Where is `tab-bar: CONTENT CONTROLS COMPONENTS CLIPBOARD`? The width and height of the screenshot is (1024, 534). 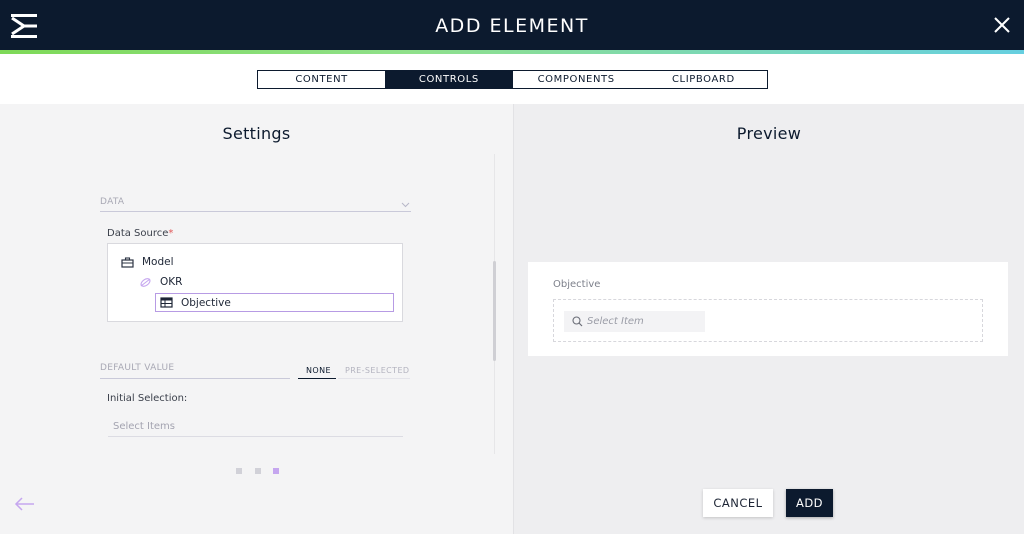
tab-bar: CONTENT CONTROLS COMPONENTS CLIPBOARD is located at coordinates (512, 79).